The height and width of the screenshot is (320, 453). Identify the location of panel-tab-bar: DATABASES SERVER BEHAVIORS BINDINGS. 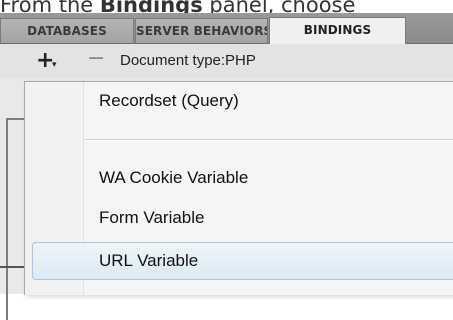
(226, 28).